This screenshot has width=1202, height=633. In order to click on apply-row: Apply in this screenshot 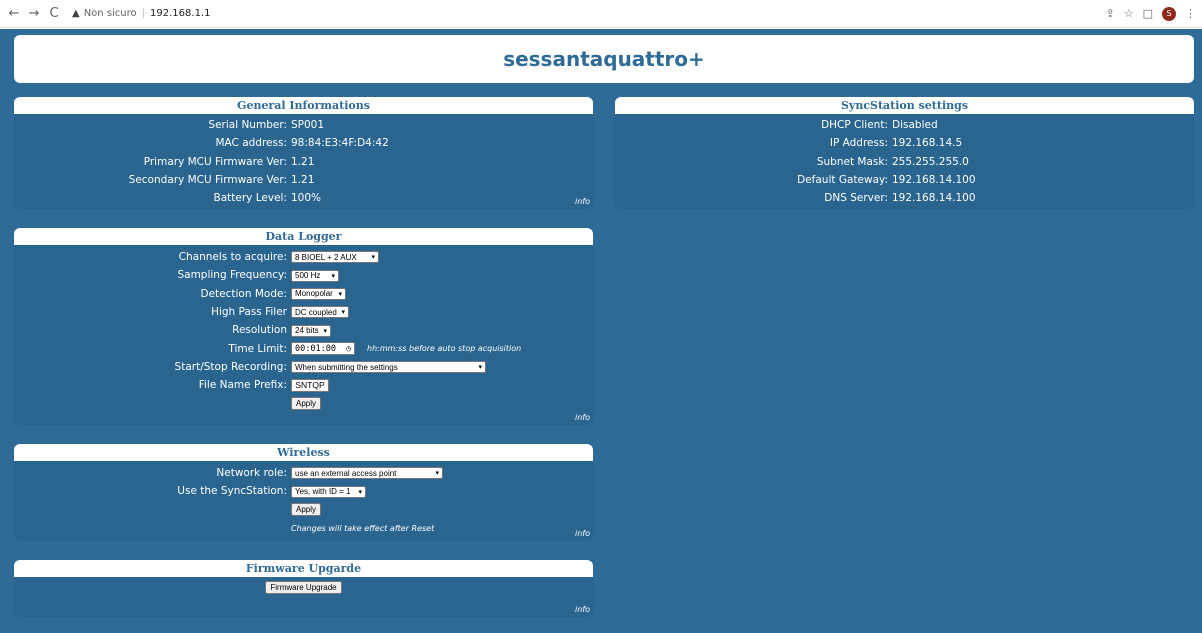, I will do `click(303, 403)`.